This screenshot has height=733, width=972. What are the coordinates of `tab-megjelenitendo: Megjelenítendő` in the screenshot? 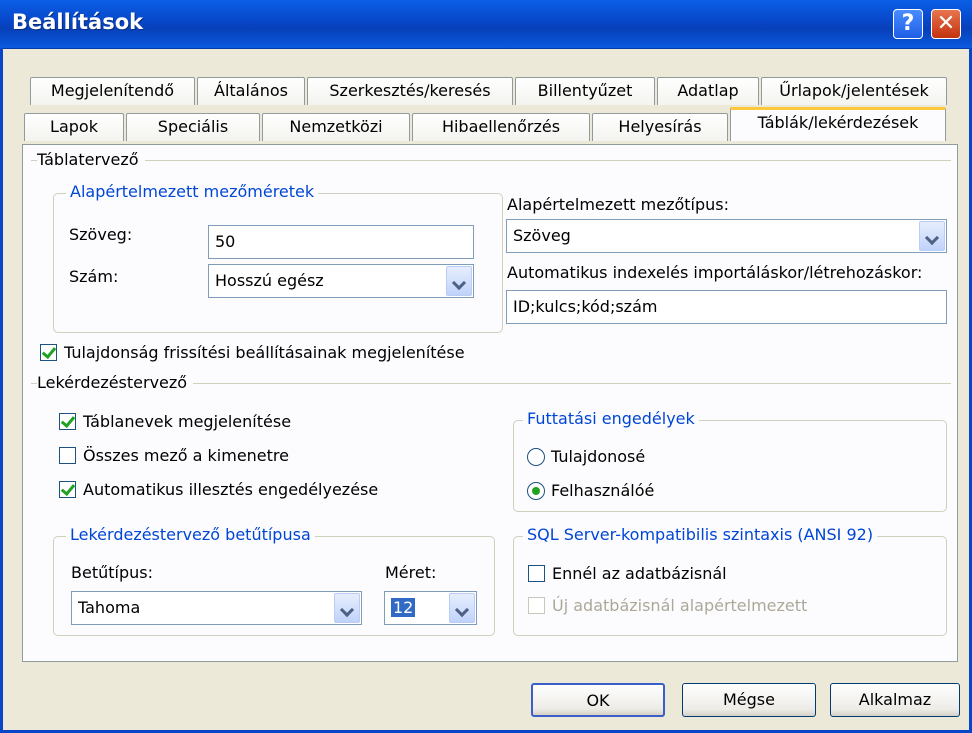 It's located at (112, 91).